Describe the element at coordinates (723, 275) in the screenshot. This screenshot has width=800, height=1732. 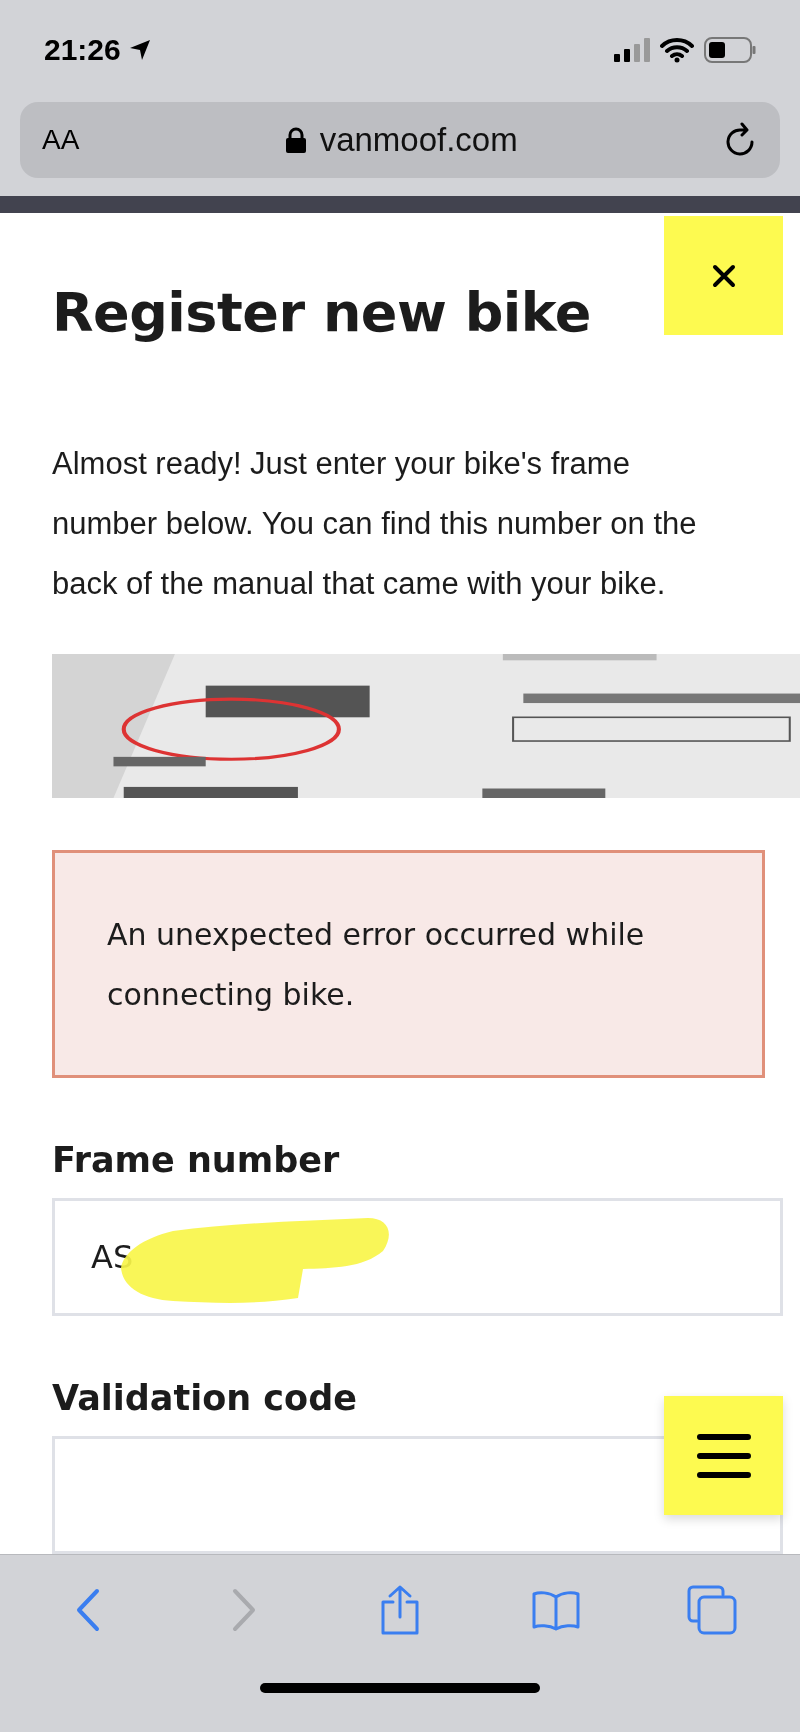
I see `close-icon` at that location.